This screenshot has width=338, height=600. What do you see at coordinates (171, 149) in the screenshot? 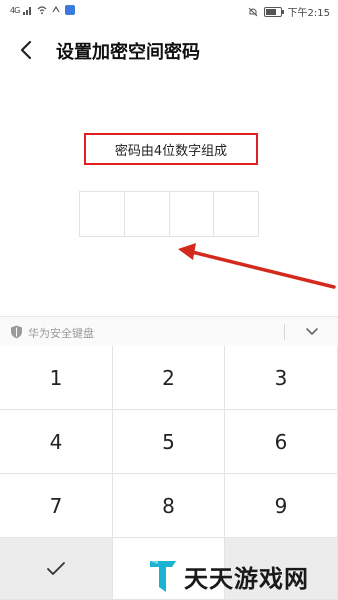
I see `password-hint: 密码由4位数字组成` at bounding box center [171, 149].